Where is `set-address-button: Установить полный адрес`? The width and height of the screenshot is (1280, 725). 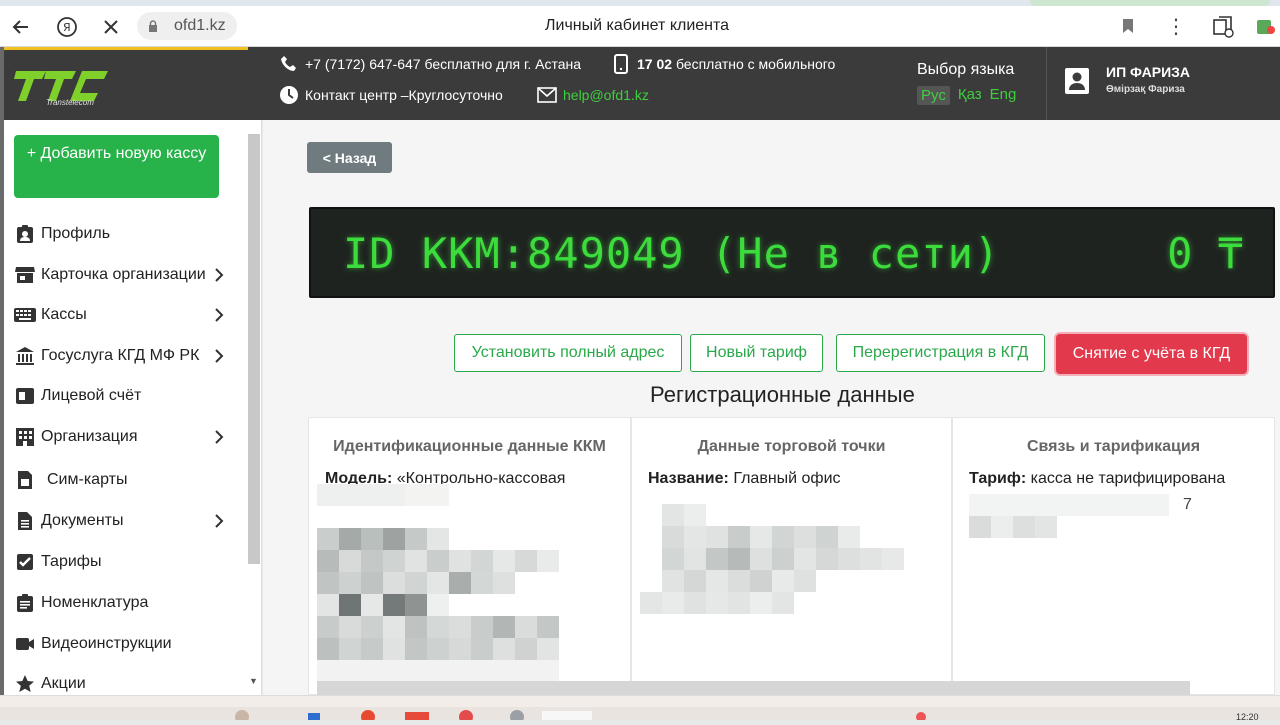
set-address-button: Установить полный адрес is located at coordinates (568, 353).